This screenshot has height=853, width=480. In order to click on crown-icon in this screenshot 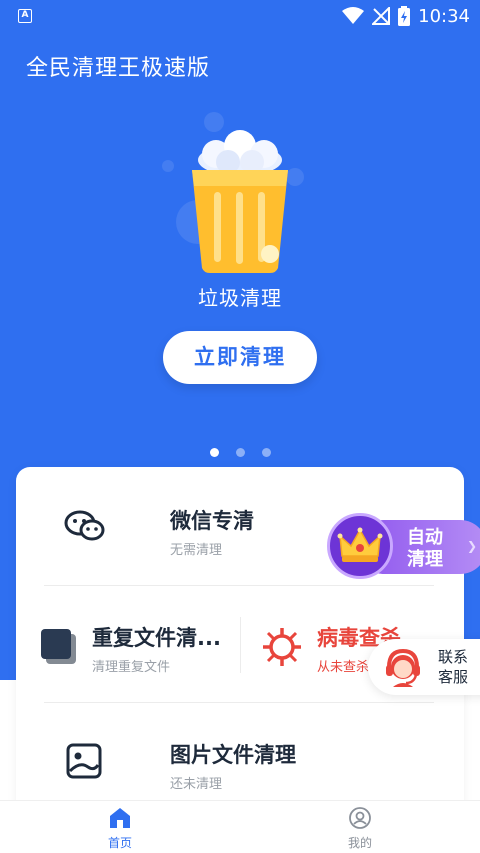, I will do `click(360, 544)`.